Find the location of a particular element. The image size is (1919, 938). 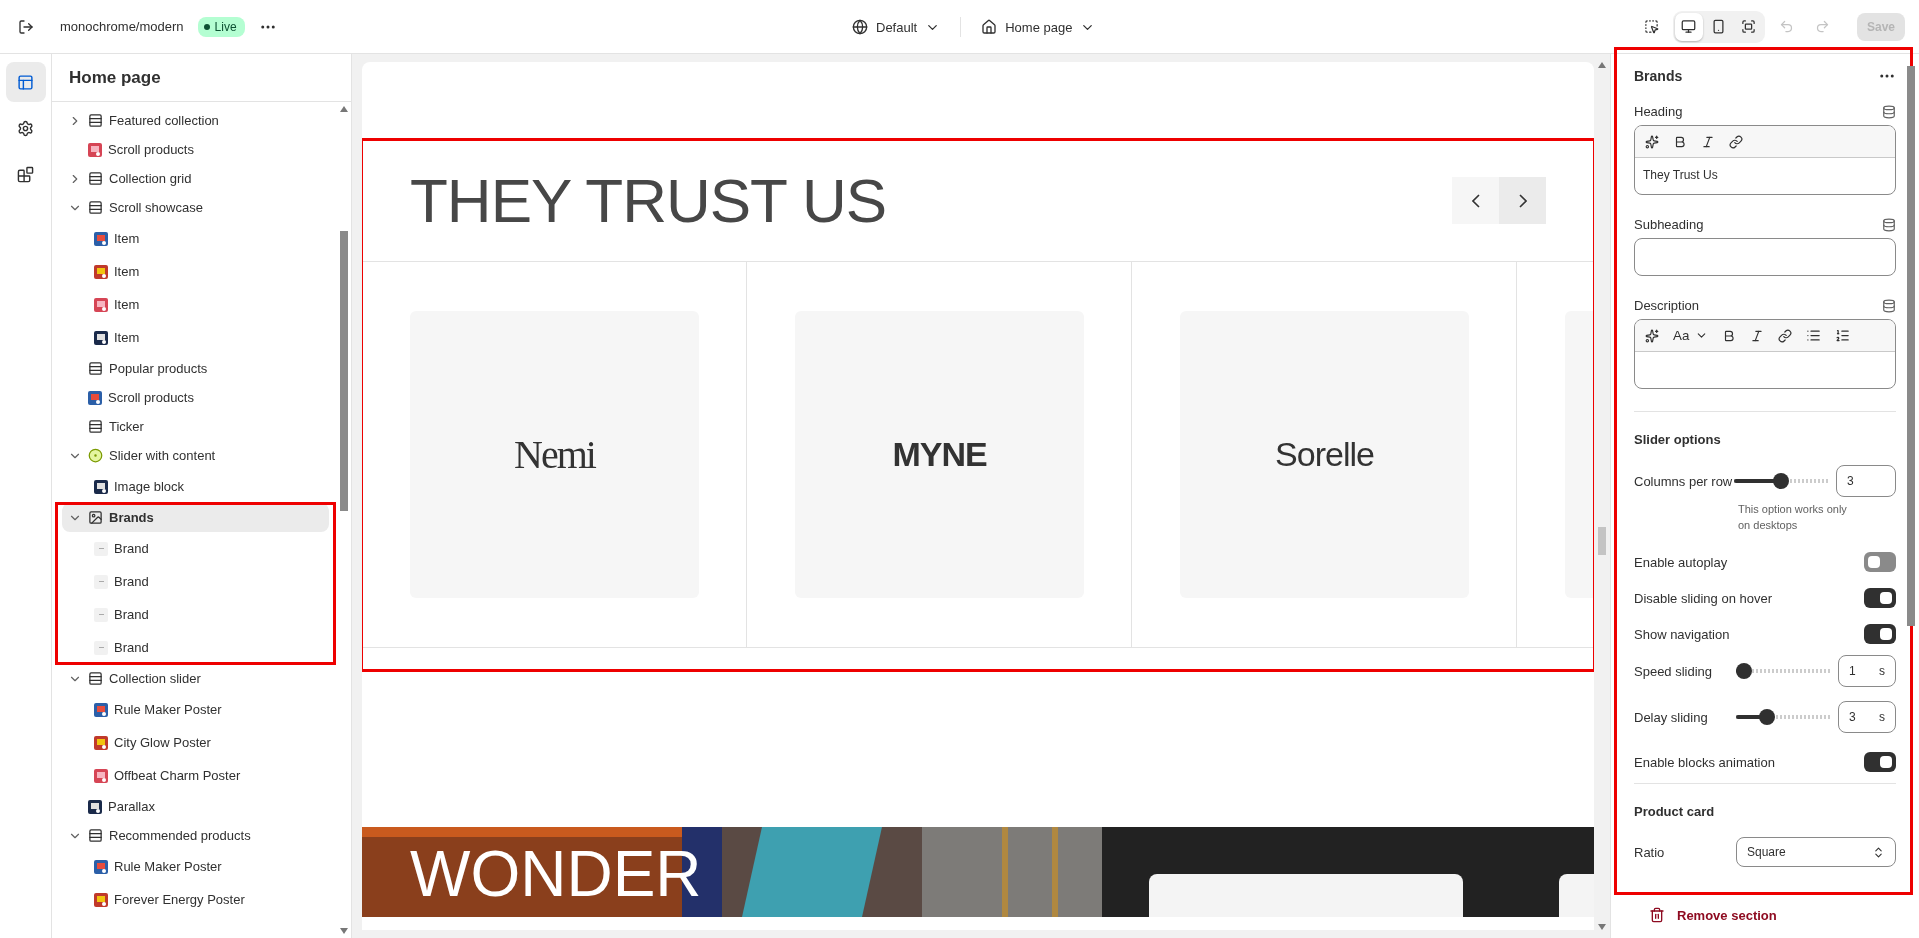

redo-icon is located at coordinates (1823, 26).